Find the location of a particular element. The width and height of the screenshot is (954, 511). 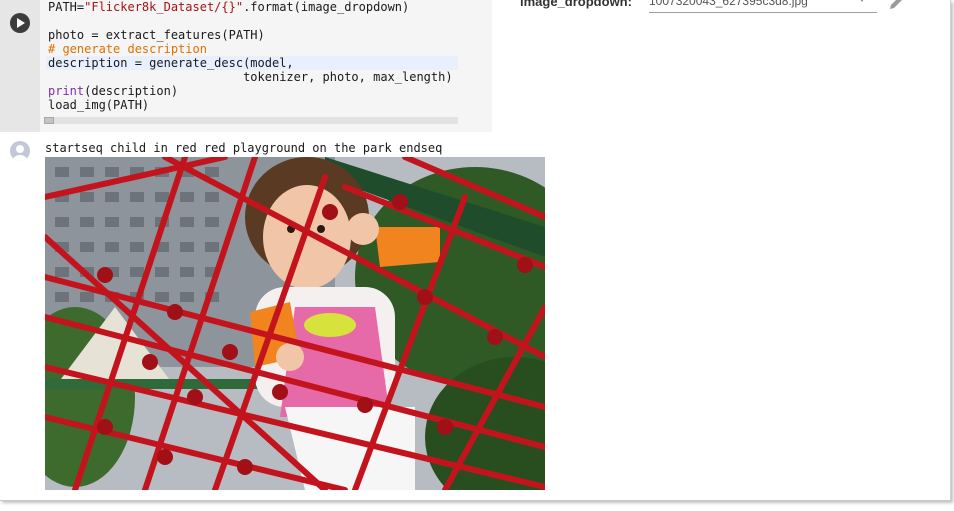

chevron-down-icon: ▼ is located at coordinates (862, 2).